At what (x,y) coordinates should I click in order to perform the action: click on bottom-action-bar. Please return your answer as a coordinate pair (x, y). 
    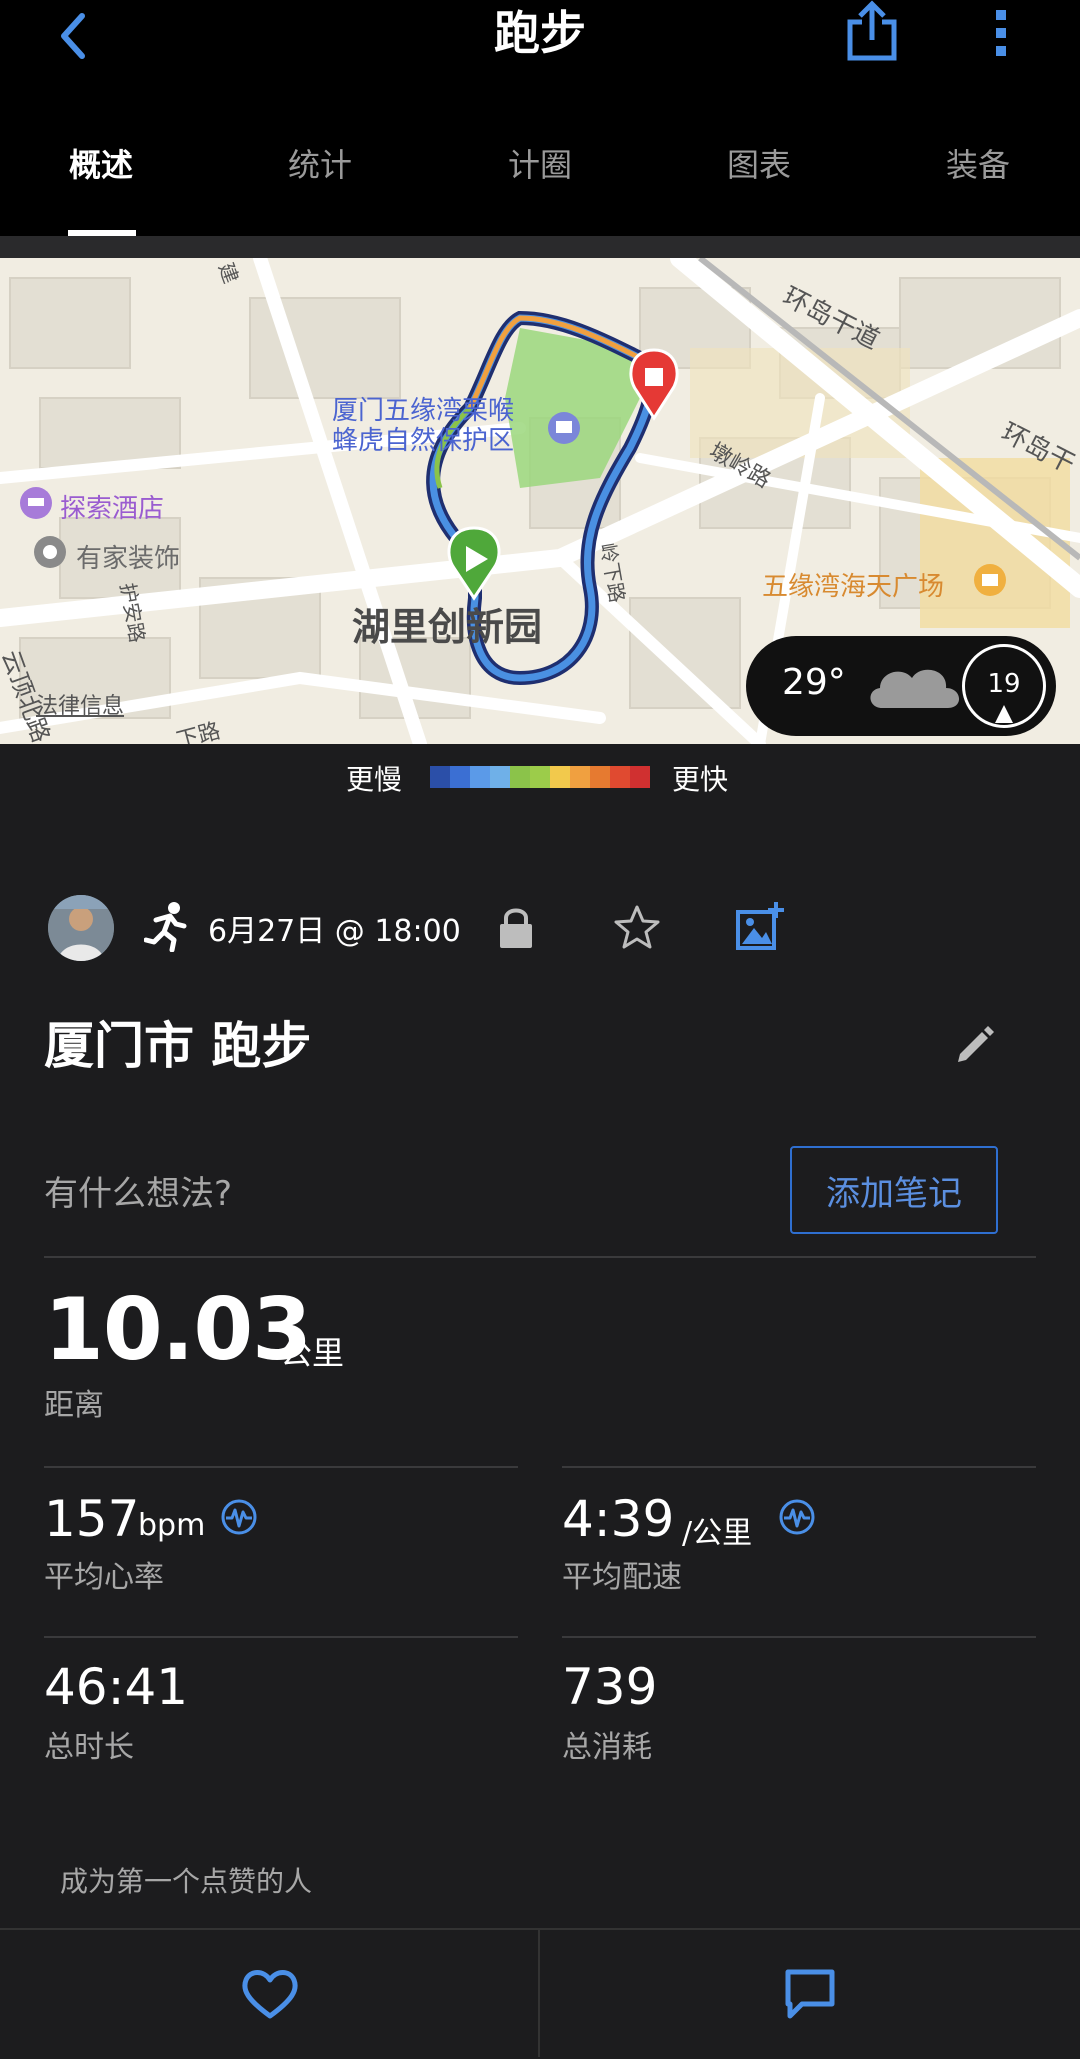
    Looking at the image, I should click on (540, 1993).